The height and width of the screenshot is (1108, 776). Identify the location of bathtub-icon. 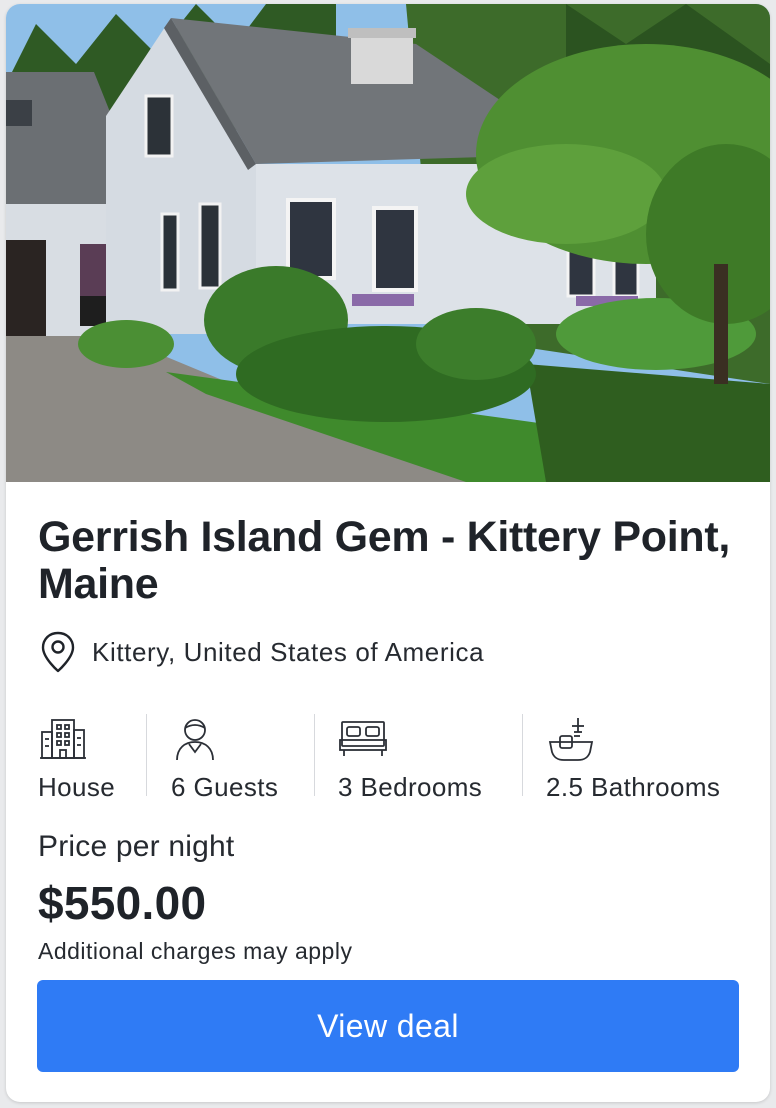
(571, 739).